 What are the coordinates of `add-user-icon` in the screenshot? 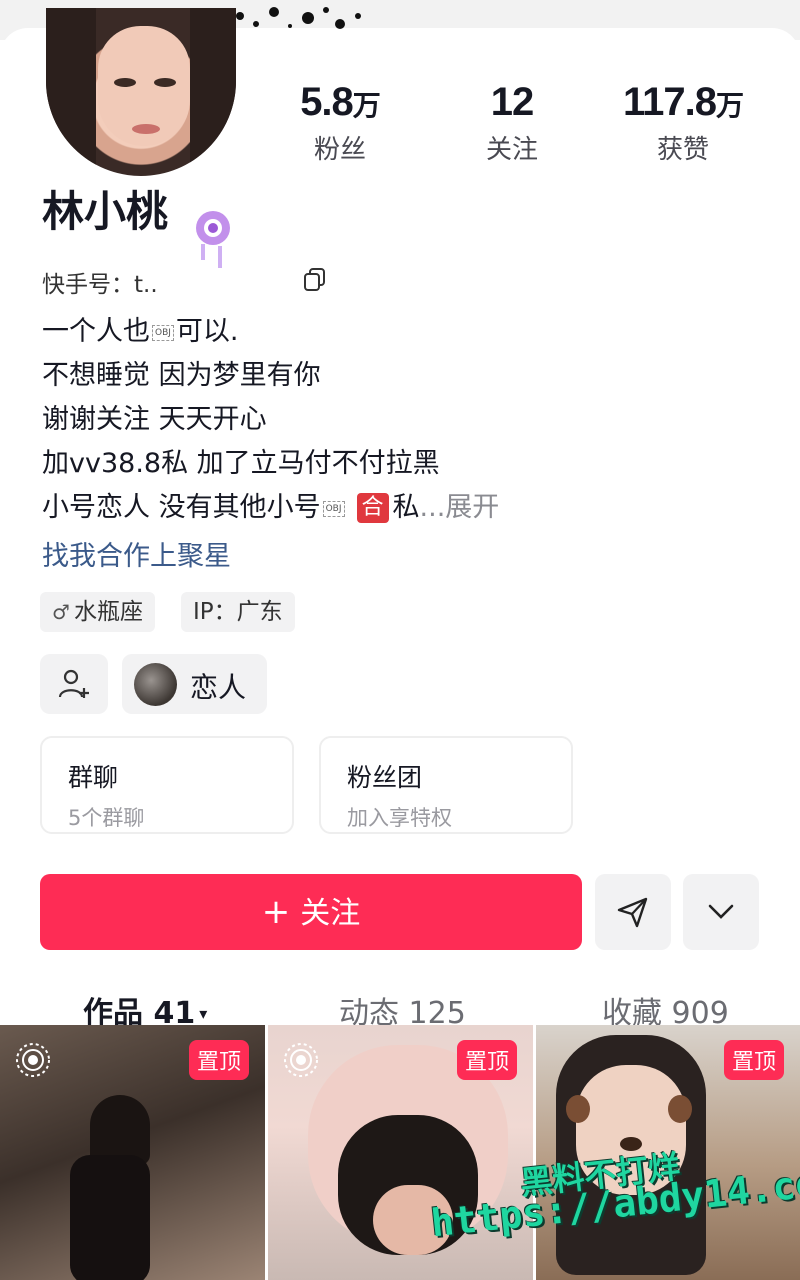 It's located at (73, 683).